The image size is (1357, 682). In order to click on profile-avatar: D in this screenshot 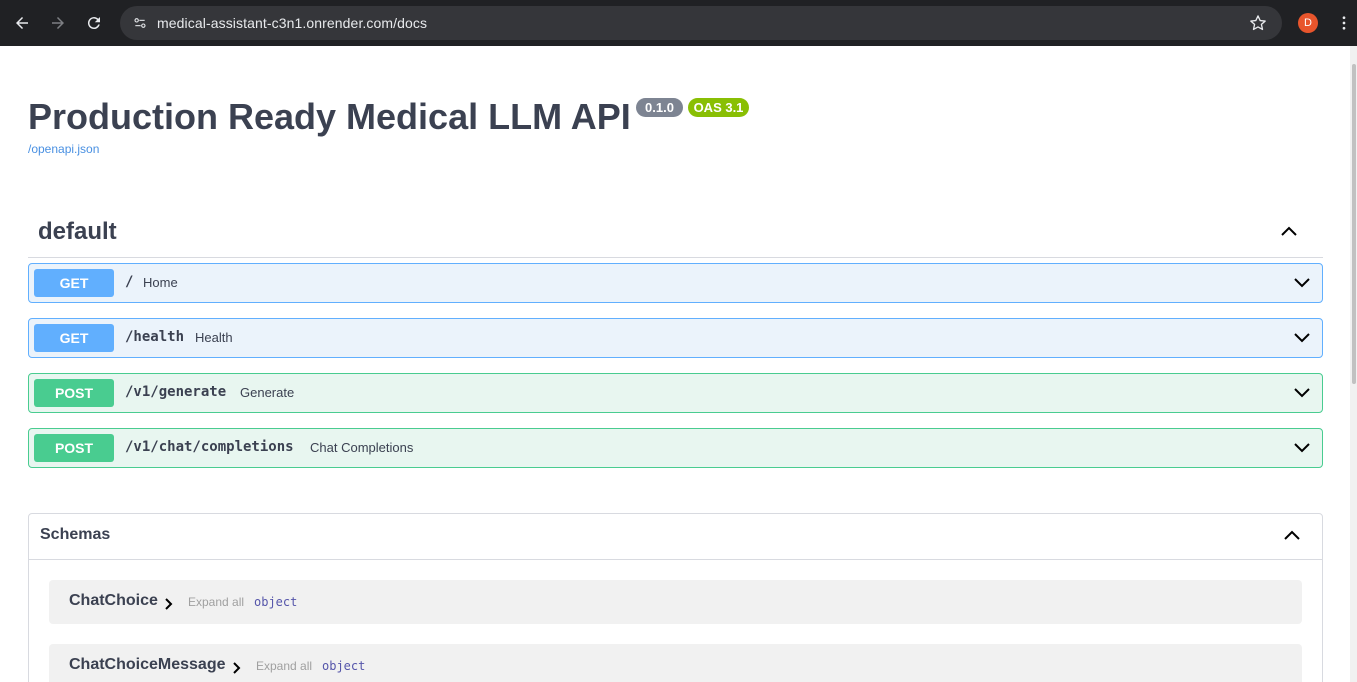, I will do `click(1308, 23)`.